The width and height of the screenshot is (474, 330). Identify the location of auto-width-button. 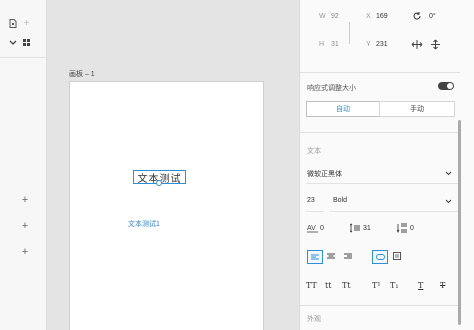
(380, 257).